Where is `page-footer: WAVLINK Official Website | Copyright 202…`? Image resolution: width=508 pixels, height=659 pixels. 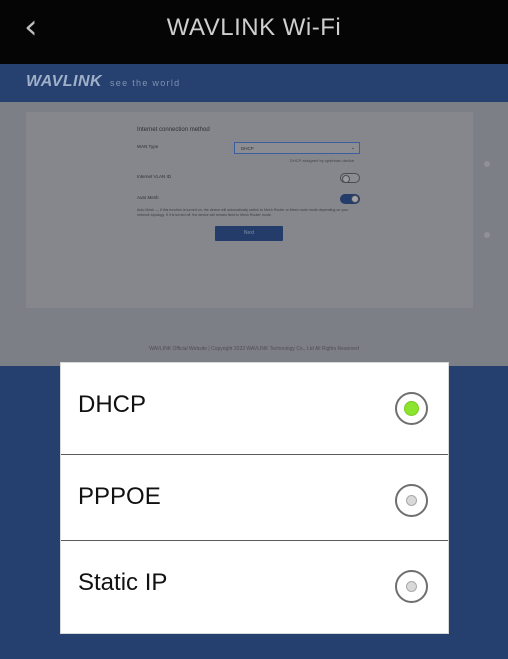
page-footer: WAVLINK Official Website | Copyright 202… is located at coordinates (254, 349).